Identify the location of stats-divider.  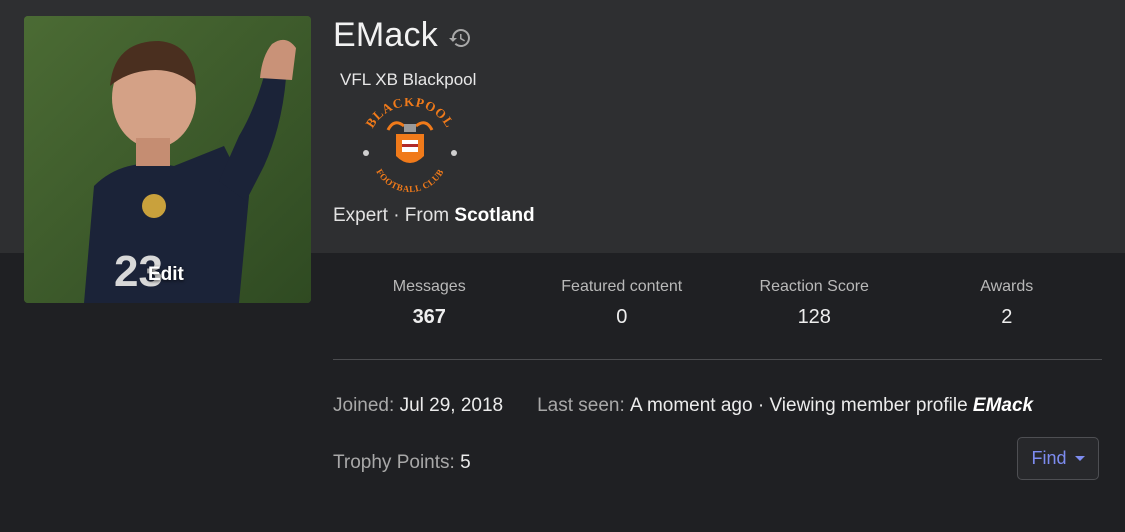
(717, 359).